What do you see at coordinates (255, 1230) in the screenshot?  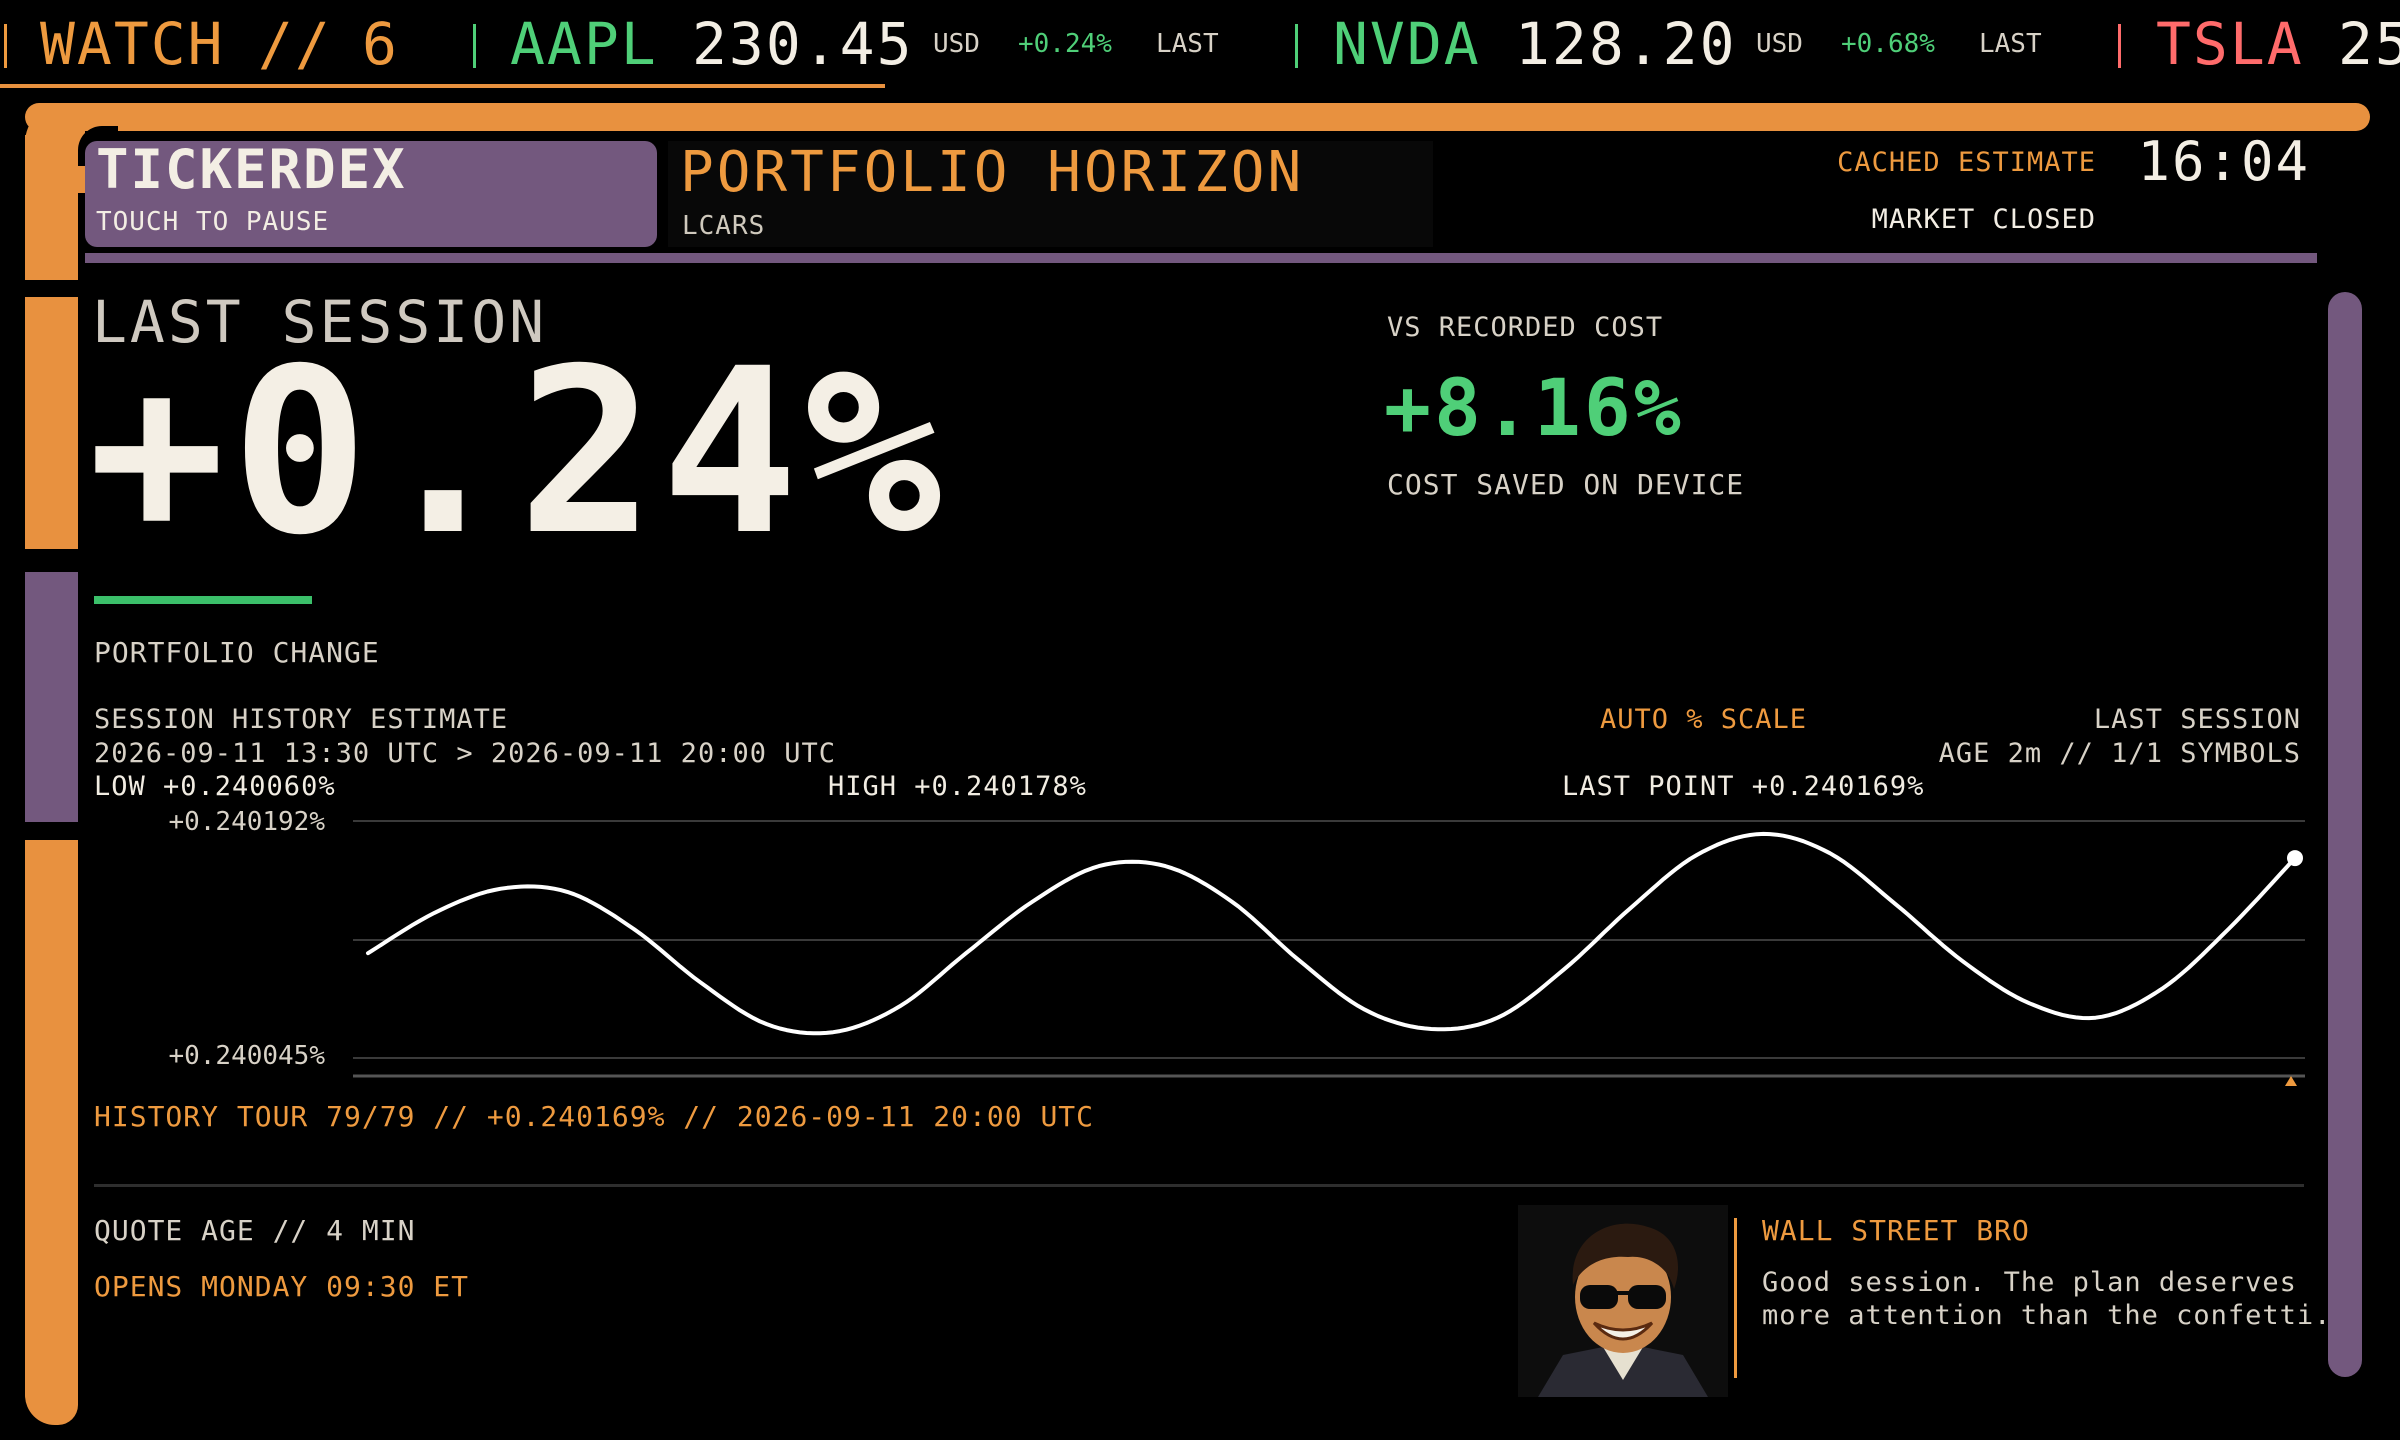 I see `quote-age: QUOTE AGE // 4 MIN` at bounding box center [255, 1230].